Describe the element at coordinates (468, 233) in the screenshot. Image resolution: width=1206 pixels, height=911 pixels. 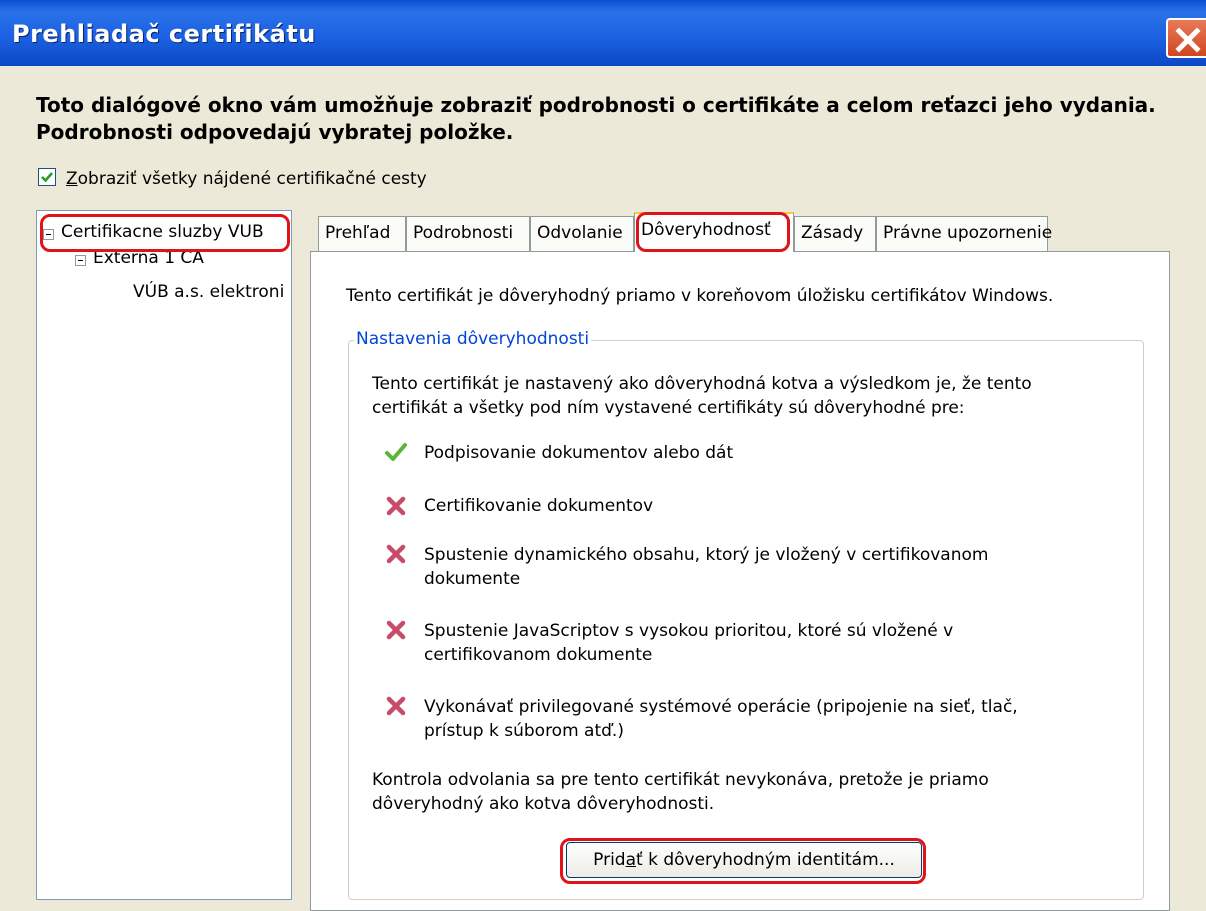
I see `tab-podrobnosti: Podrobnosti` at that location.